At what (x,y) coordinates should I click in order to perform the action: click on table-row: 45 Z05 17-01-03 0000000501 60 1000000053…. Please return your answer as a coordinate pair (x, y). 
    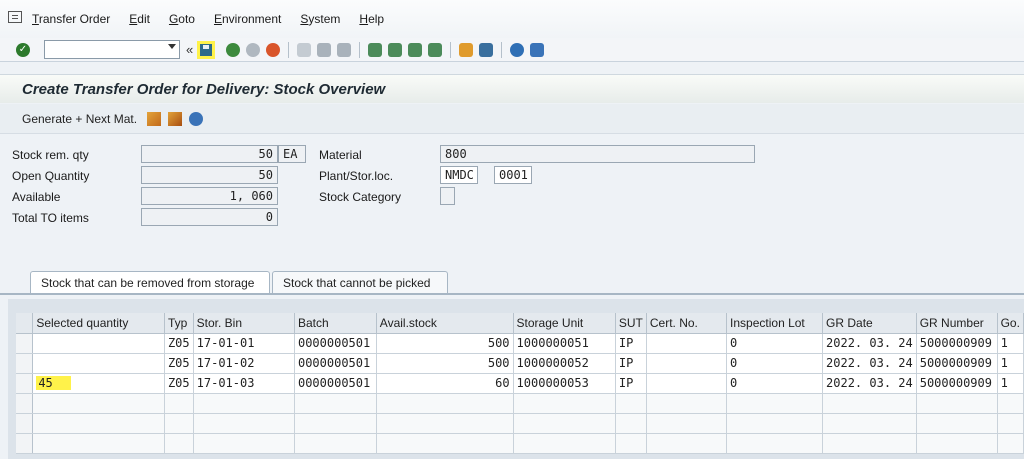
    Looking at the image, I should click on (520, 383).